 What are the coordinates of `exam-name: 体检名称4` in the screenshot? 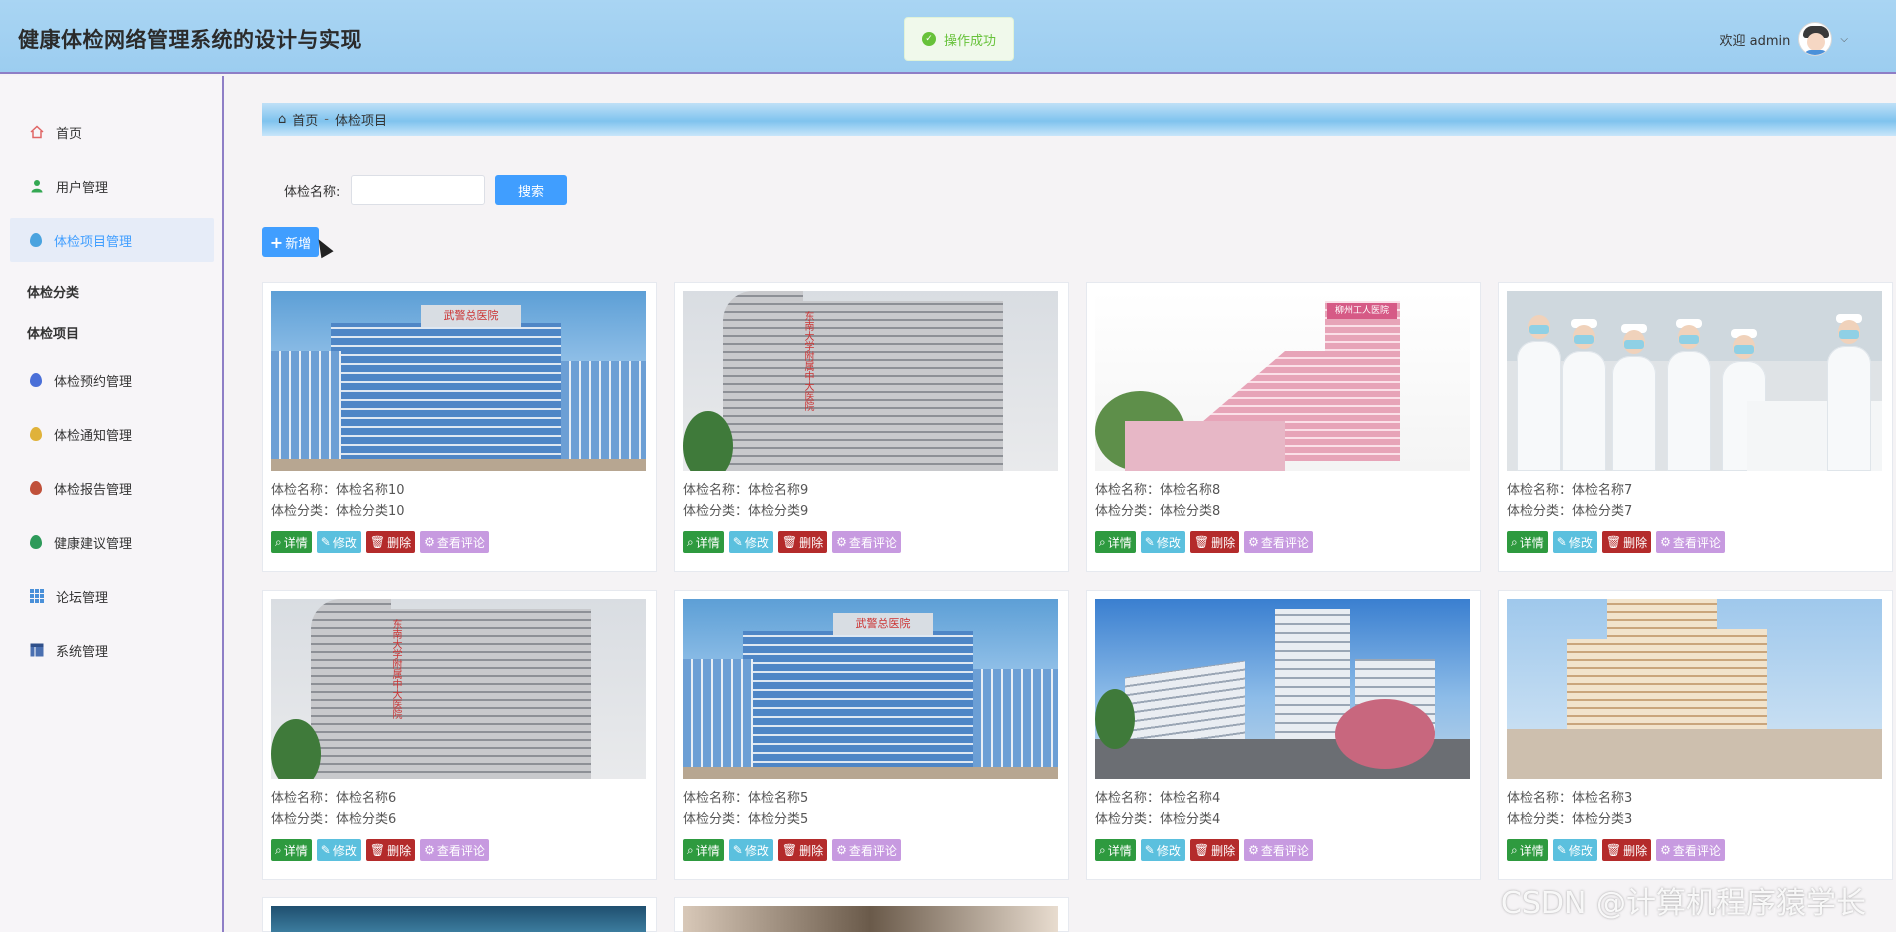 It's located at (1190, 798).